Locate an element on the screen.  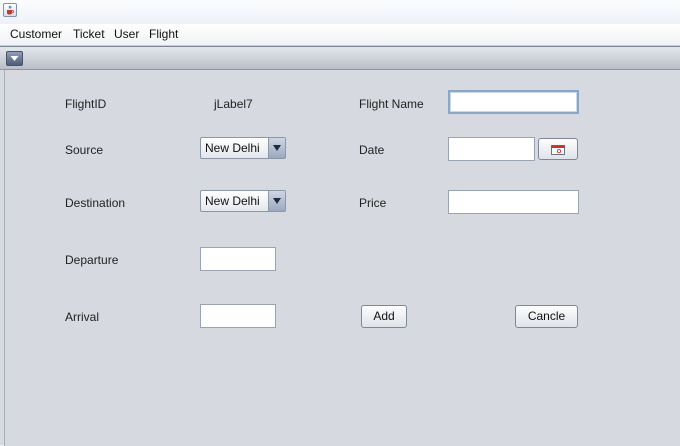
destination-dropdown-arrow is located at coordinates (276, 201).